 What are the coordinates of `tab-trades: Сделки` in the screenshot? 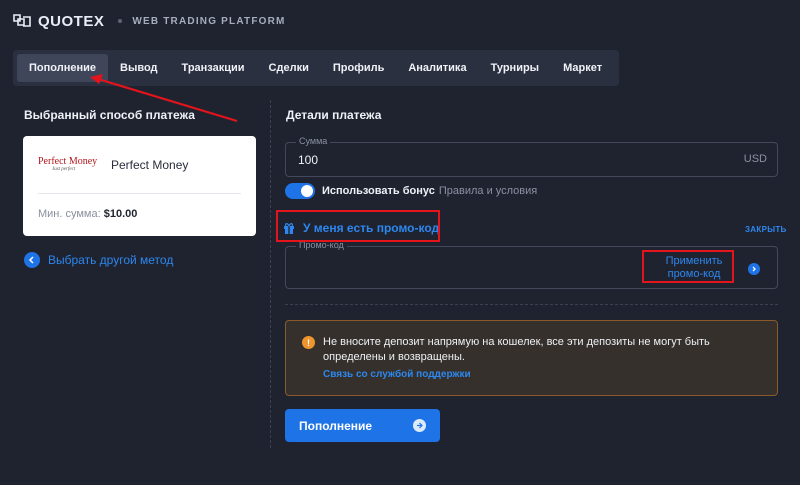 It's located at (289, 68).